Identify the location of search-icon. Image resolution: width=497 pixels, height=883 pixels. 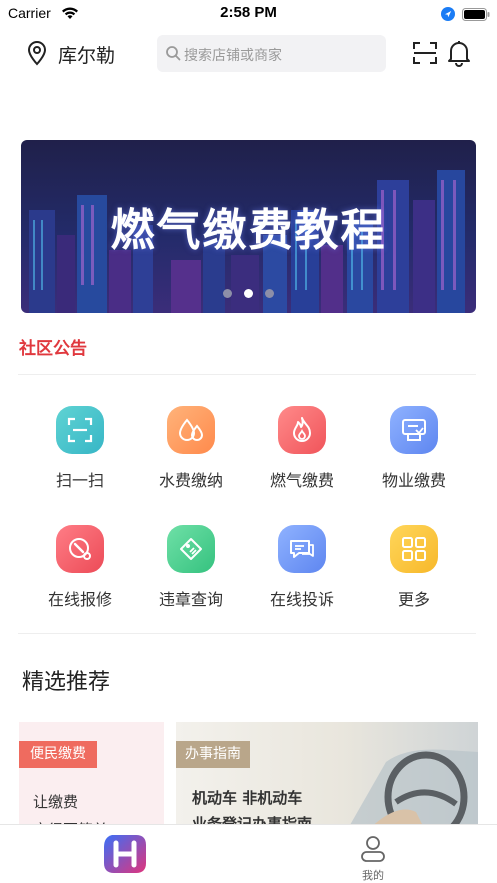
(173, 55).